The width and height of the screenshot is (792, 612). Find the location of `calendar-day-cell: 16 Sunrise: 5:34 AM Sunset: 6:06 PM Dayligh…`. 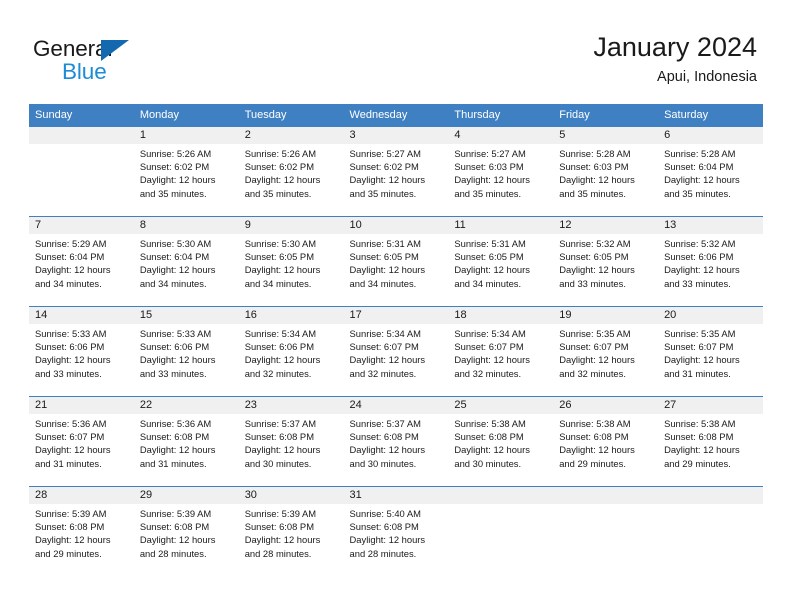

calendar-day-cell: 16 Sunrise: 5:34 AM Sunset: 6:06 PM Dayligh… is located at coordinates (291, 351).